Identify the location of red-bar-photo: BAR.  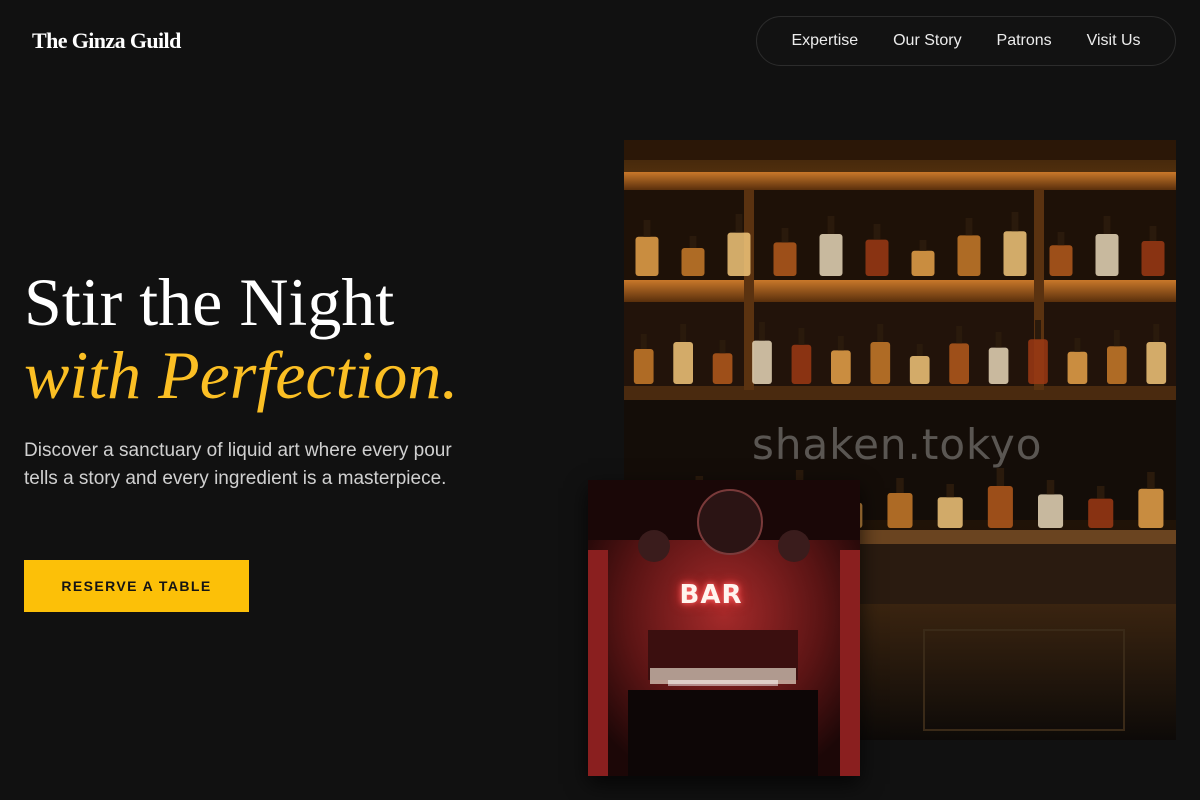
(724, 628).